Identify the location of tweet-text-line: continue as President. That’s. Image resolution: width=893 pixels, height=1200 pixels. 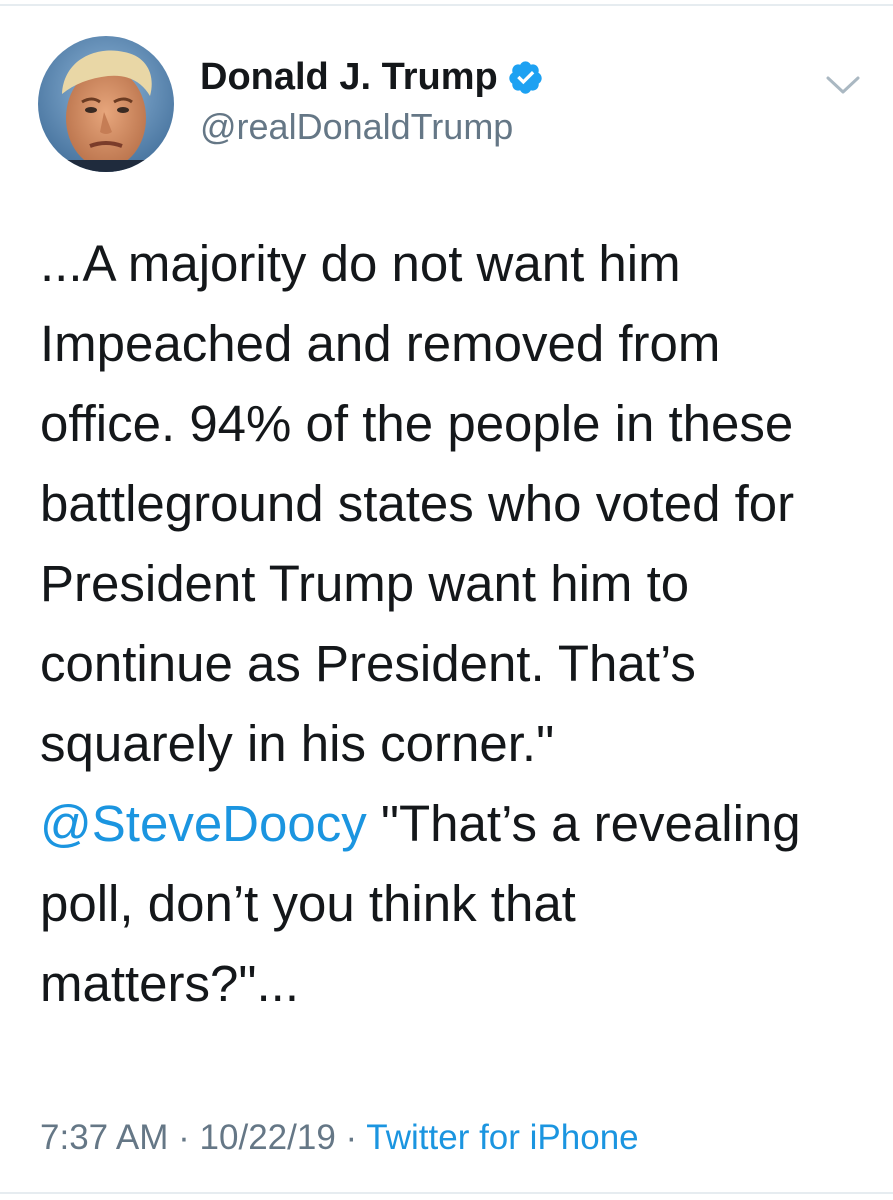
(368, 663).